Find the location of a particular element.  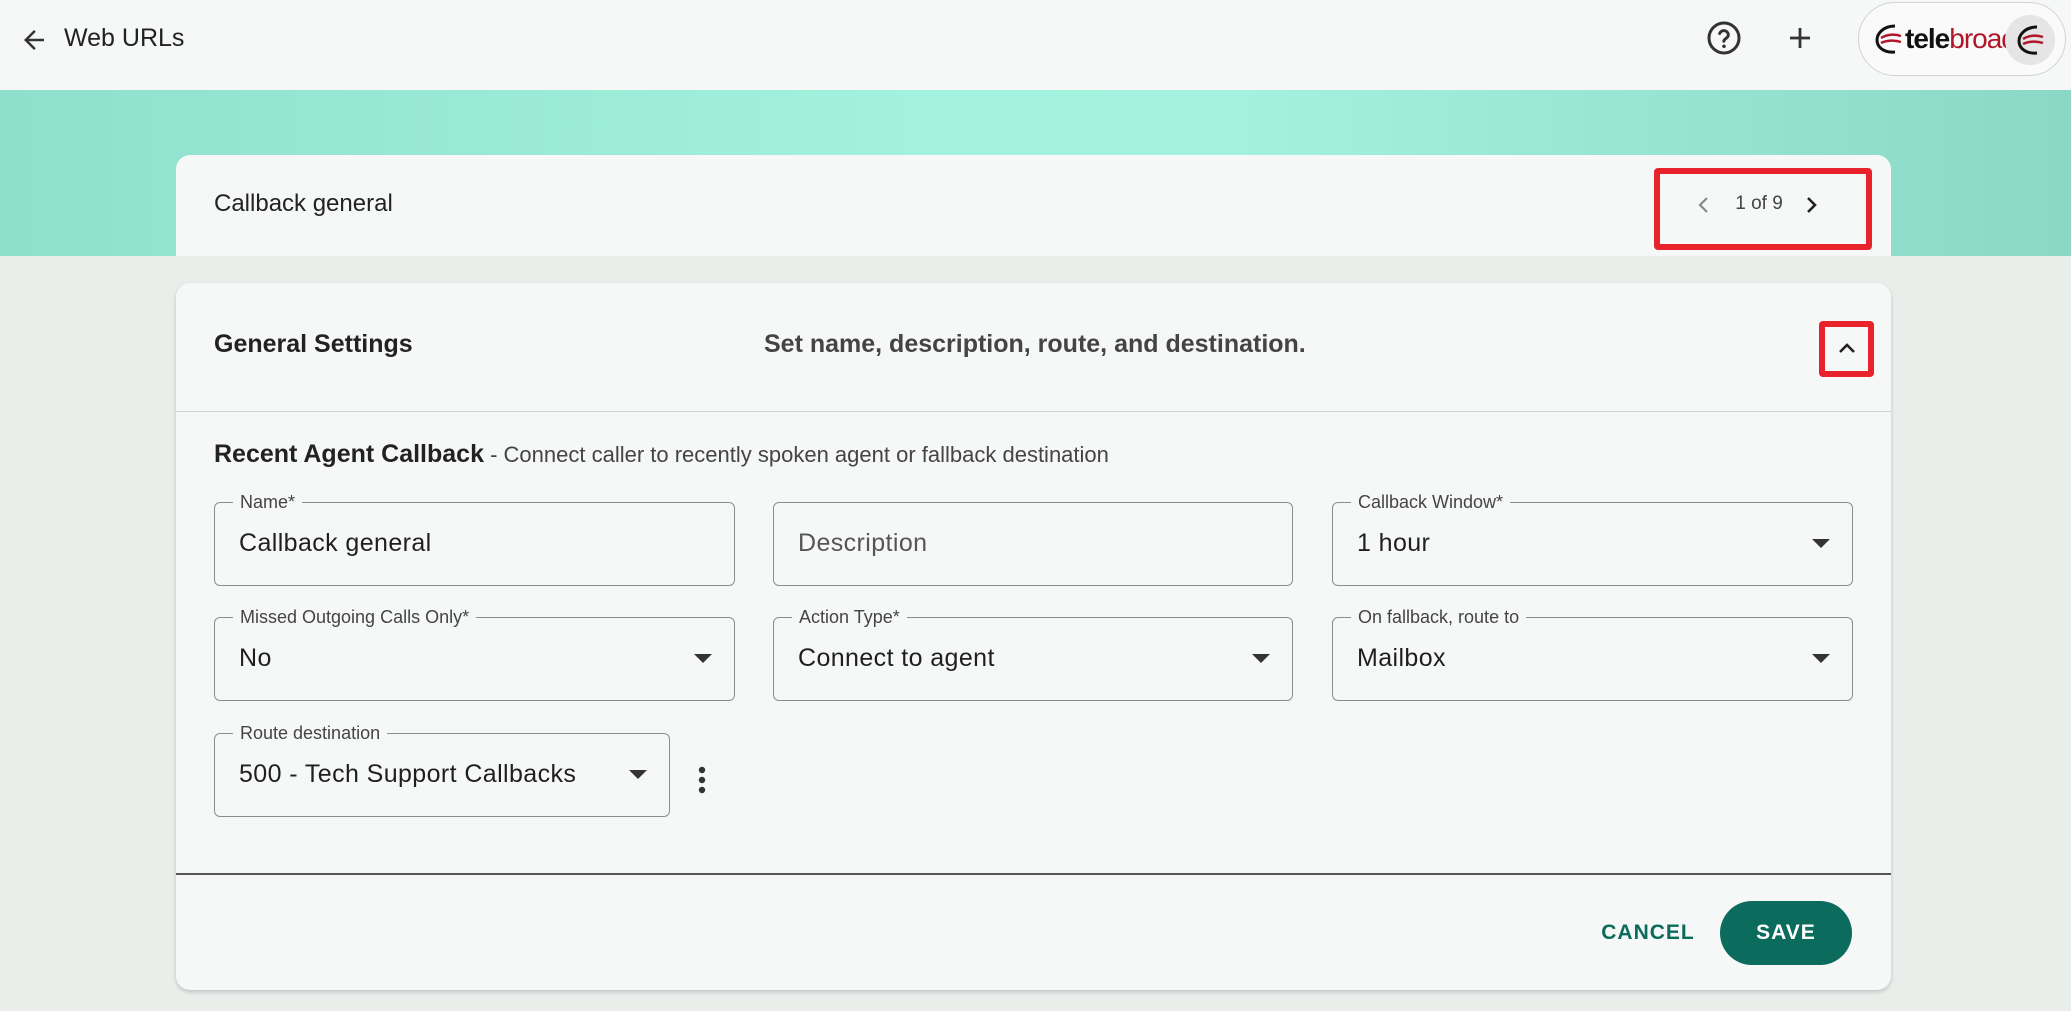

chevron-up-icon is located at coordinates (1846, 348).